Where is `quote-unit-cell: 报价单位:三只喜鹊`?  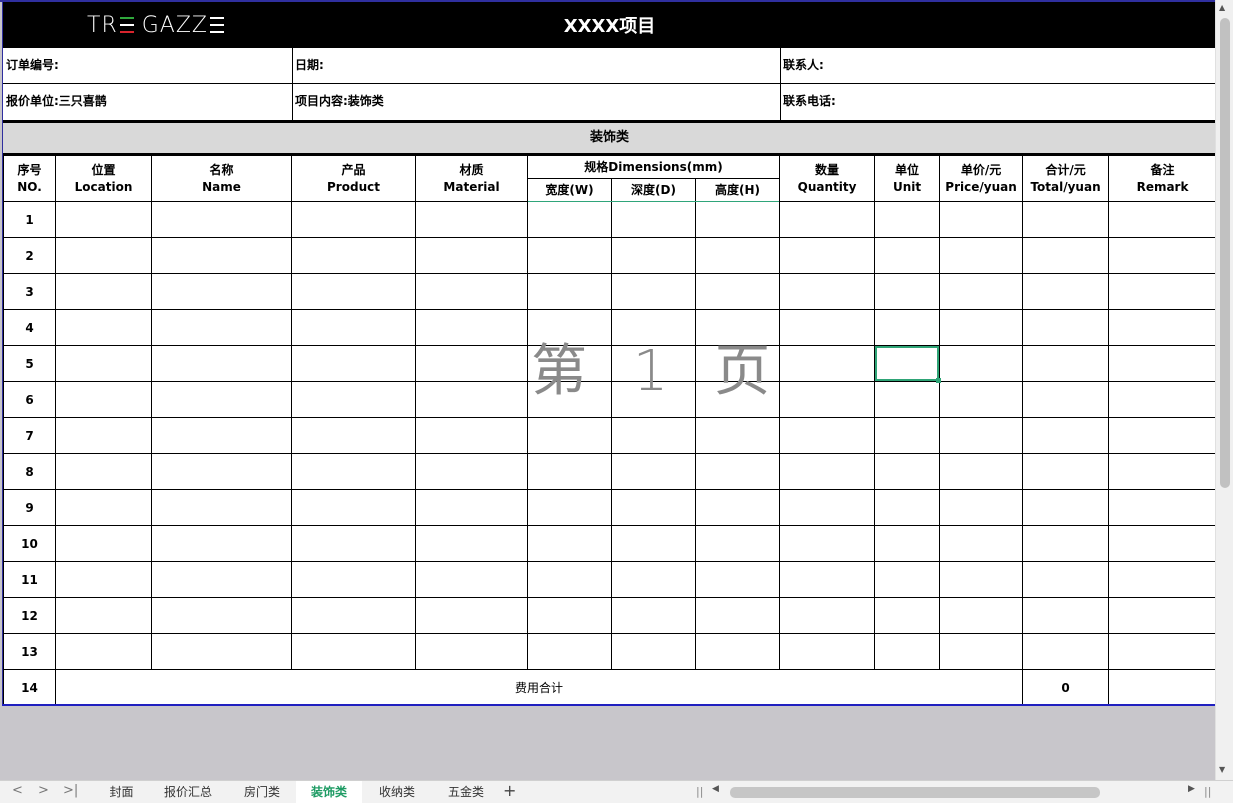
quote-unit-cell: 报价单位:三只喜鹊 is located at coordinates (147, 101).